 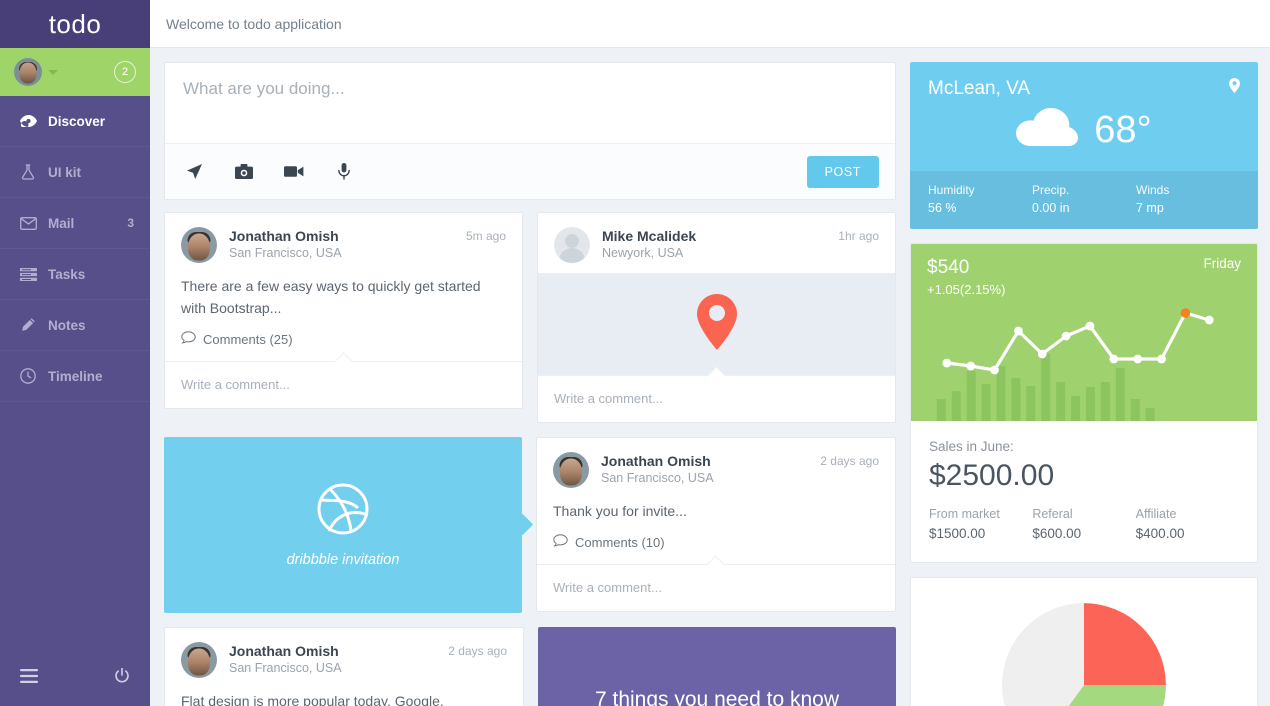 What do you see at coordinates (29, 676) in the screenshot?
I see `hamburger-icon` at bounding box center [29, 676].